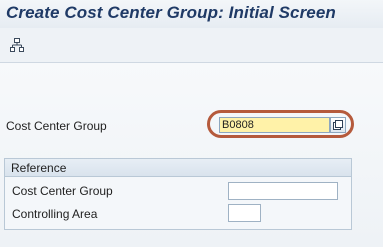 The height and width of the screenshot is (247, 383). What do you see at coordinates (178, 168) in the screenshot?
I see `reference-group-header: Reference` at bounding box center [178, 168].